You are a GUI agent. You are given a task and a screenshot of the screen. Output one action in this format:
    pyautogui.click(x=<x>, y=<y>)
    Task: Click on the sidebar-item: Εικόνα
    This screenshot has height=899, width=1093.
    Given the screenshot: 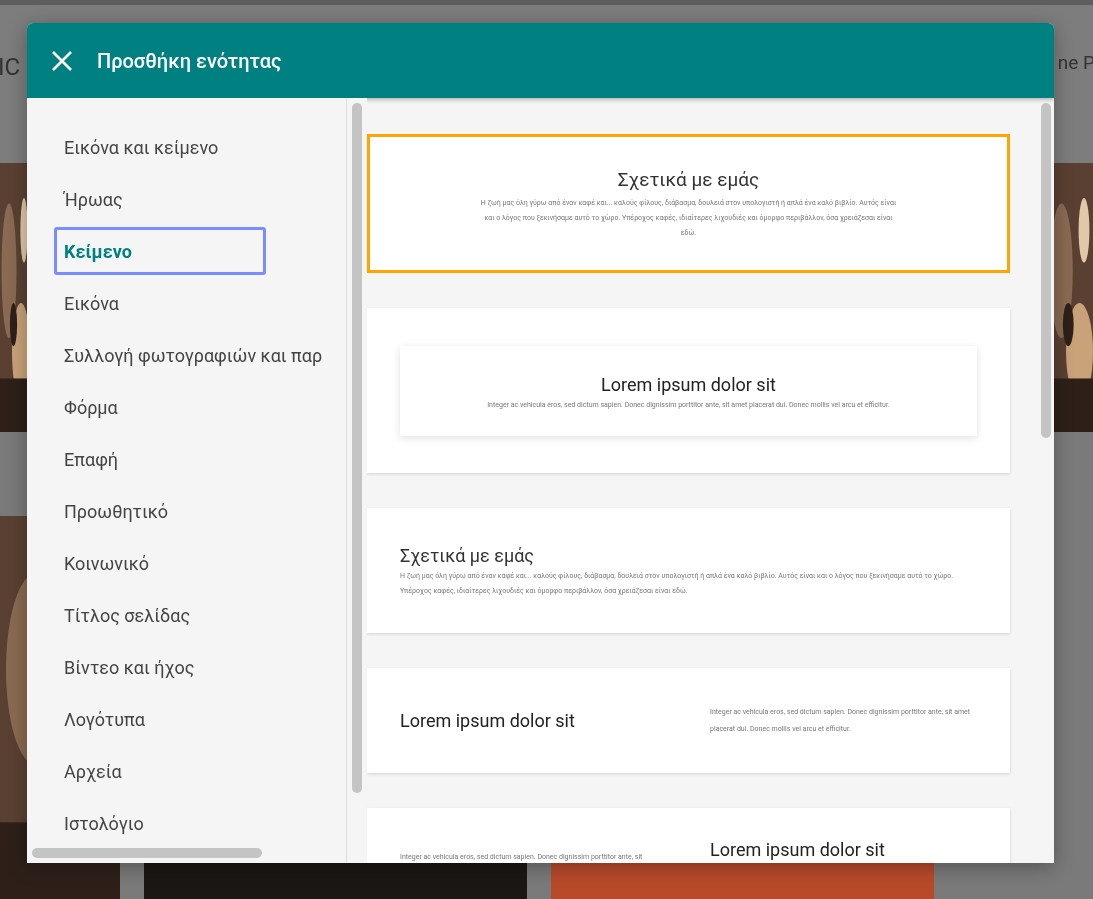 What is the action you would take?
    pyautogui.click(x=90, y=303)
    